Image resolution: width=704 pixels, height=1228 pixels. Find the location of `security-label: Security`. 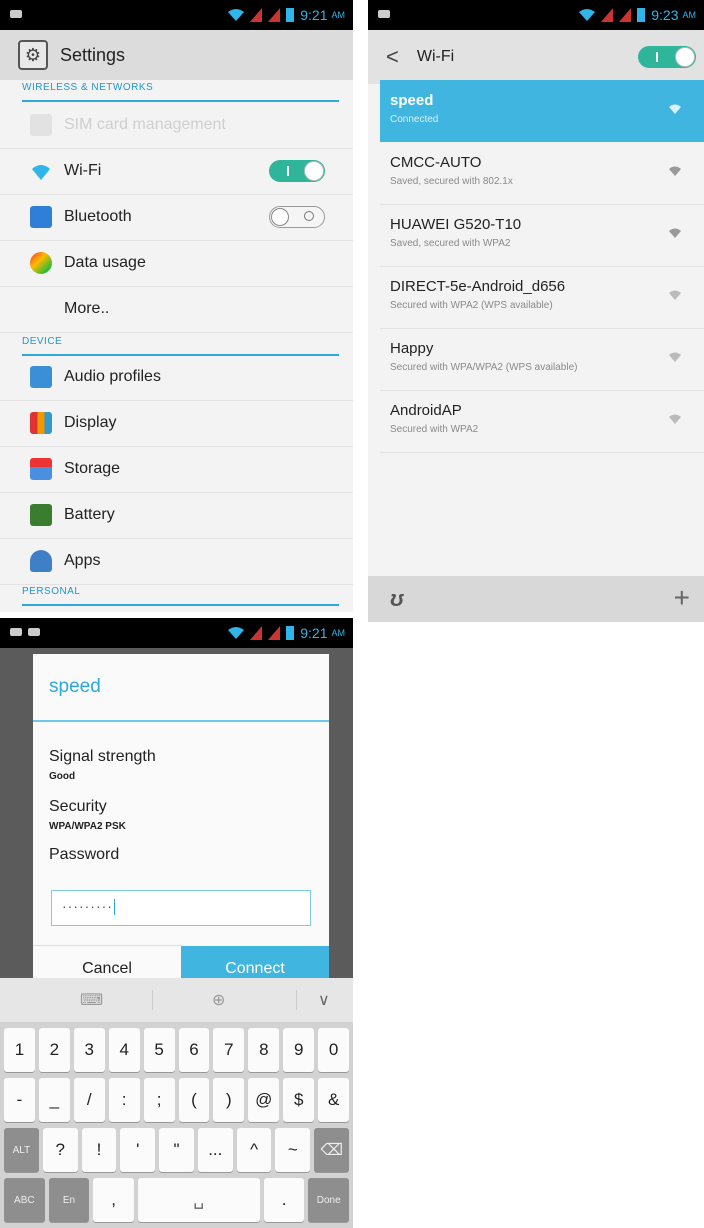

security-label: Security is located at coordinates (78, 806).